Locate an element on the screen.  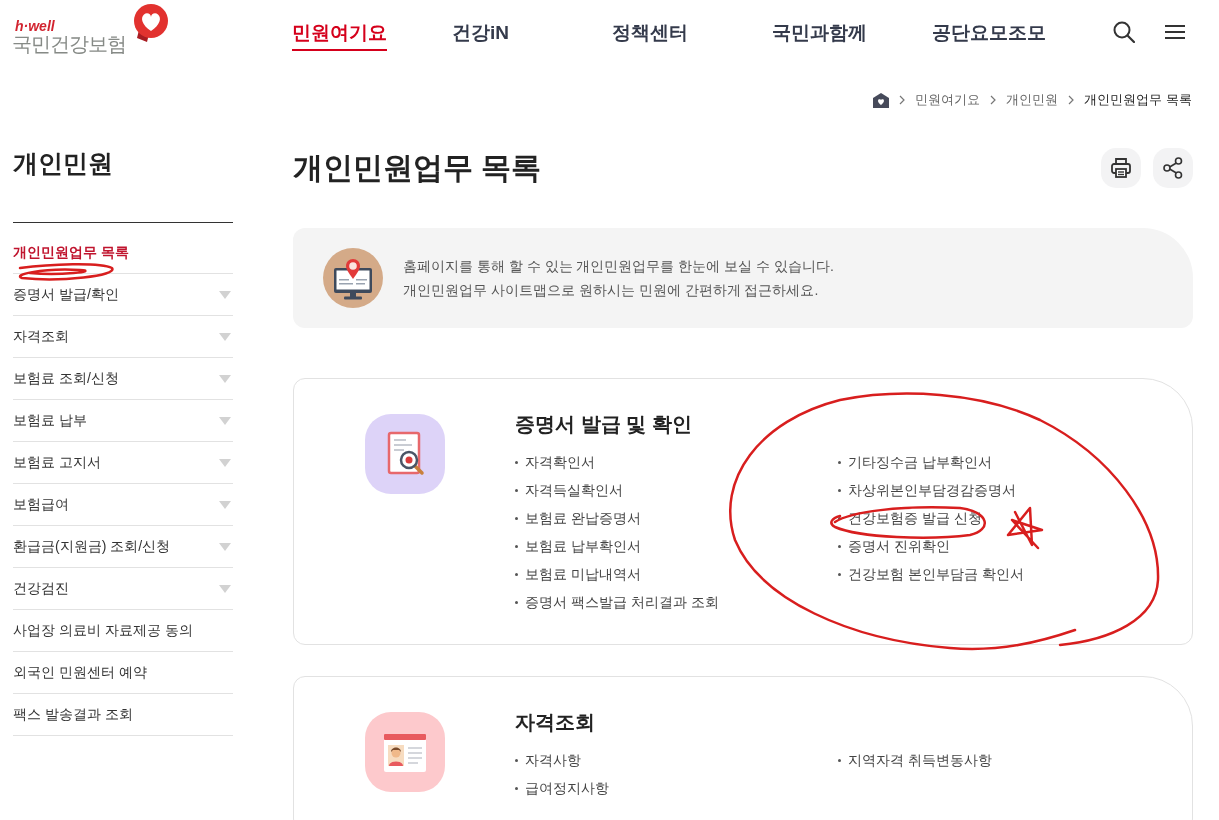
section-title: 증명서 발급 및 확인 is located at coordinates (604, 424).